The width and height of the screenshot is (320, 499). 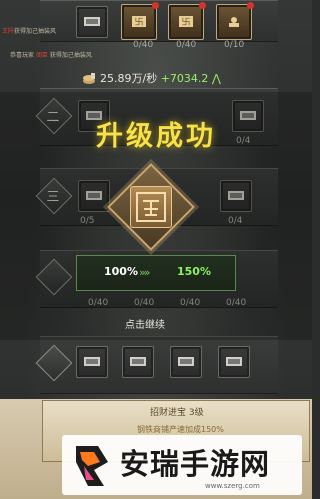 I want to click on coin-stack-icon, so click(x=89, y=77).